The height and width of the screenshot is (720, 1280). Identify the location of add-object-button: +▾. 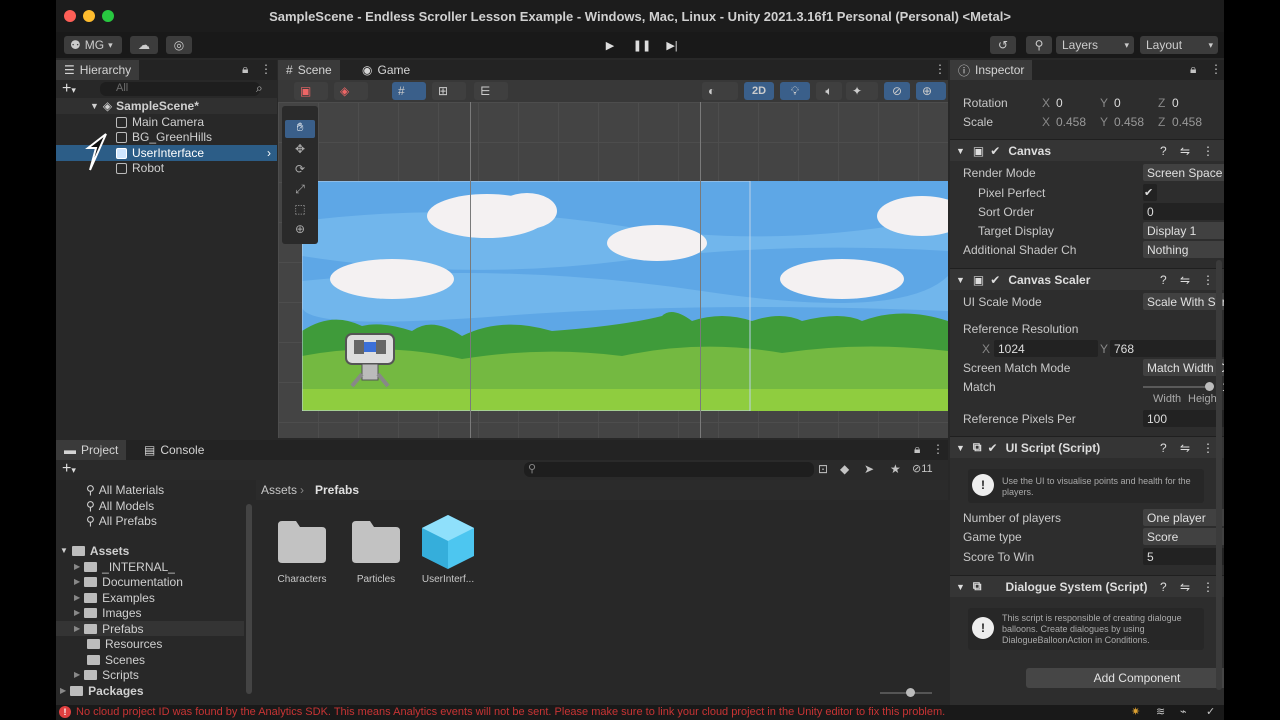
(77, 88).